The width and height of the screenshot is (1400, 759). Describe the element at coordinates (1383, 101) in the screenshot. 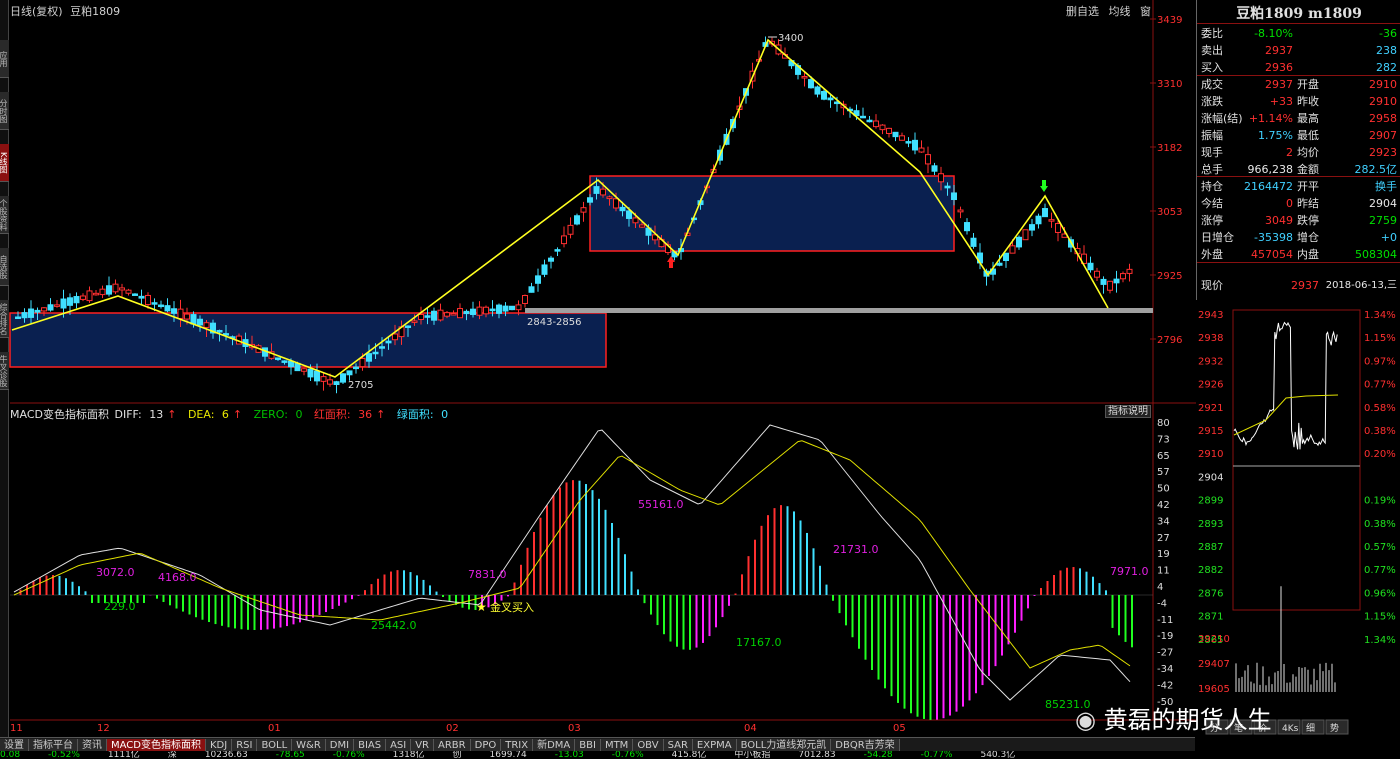

I see `quote-value2: 2910` at that location.